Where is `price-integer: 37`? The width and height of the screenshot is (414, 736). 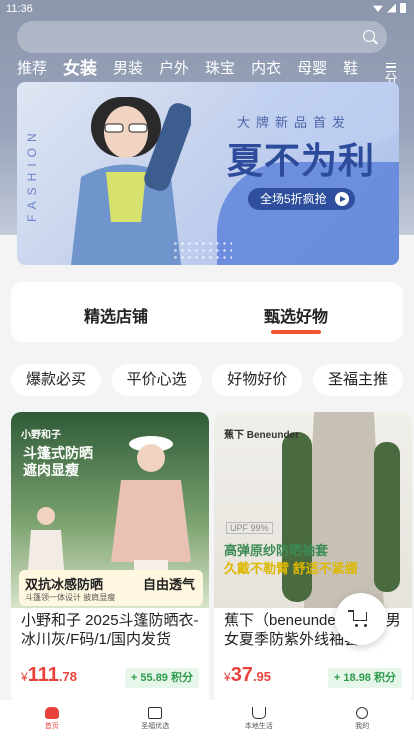 price-integer: 37 is located at coordinates (241, 675).